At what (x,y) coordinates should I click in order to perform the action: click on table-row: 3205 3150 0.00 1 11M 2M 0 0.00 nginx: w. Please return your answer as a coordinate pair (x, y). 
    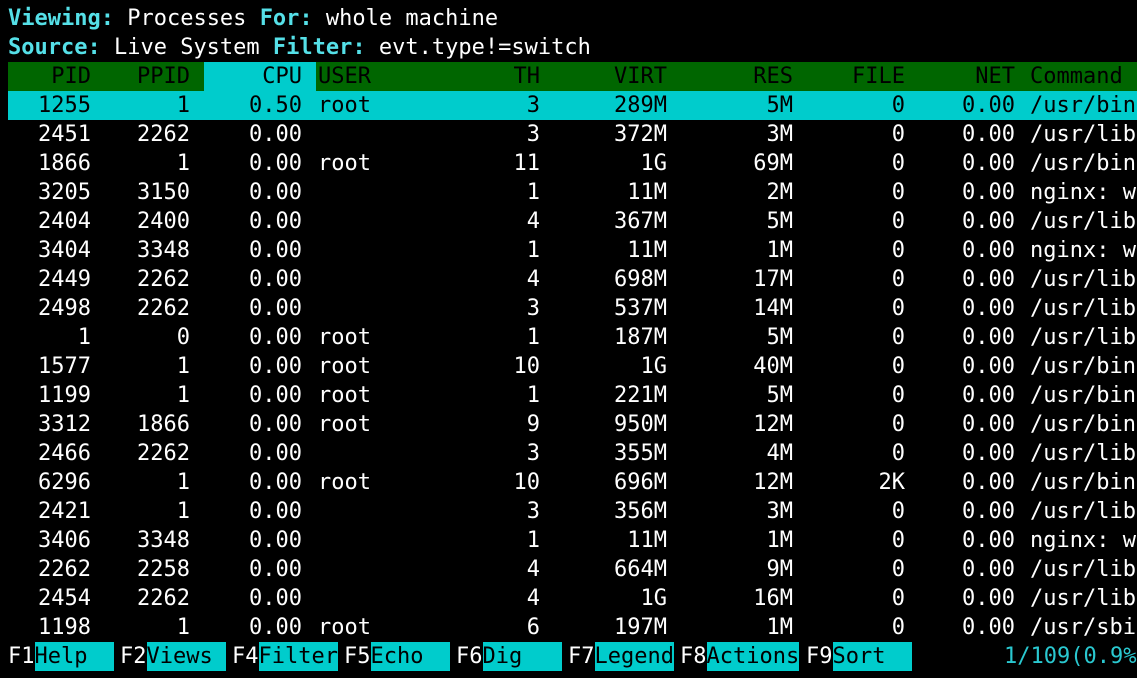
    Looking at the image, I should click on (572, 192).